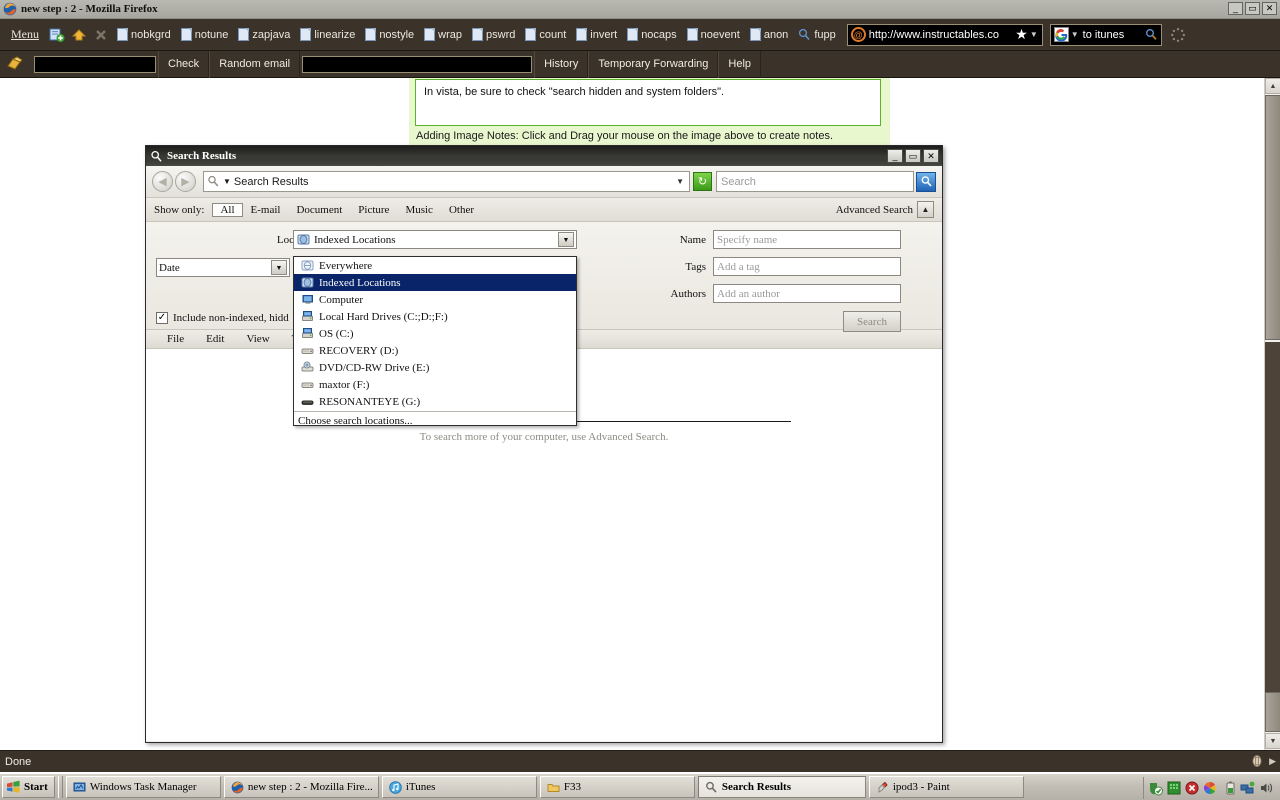  I want to click on filter-document: Document, so click(319, 210).